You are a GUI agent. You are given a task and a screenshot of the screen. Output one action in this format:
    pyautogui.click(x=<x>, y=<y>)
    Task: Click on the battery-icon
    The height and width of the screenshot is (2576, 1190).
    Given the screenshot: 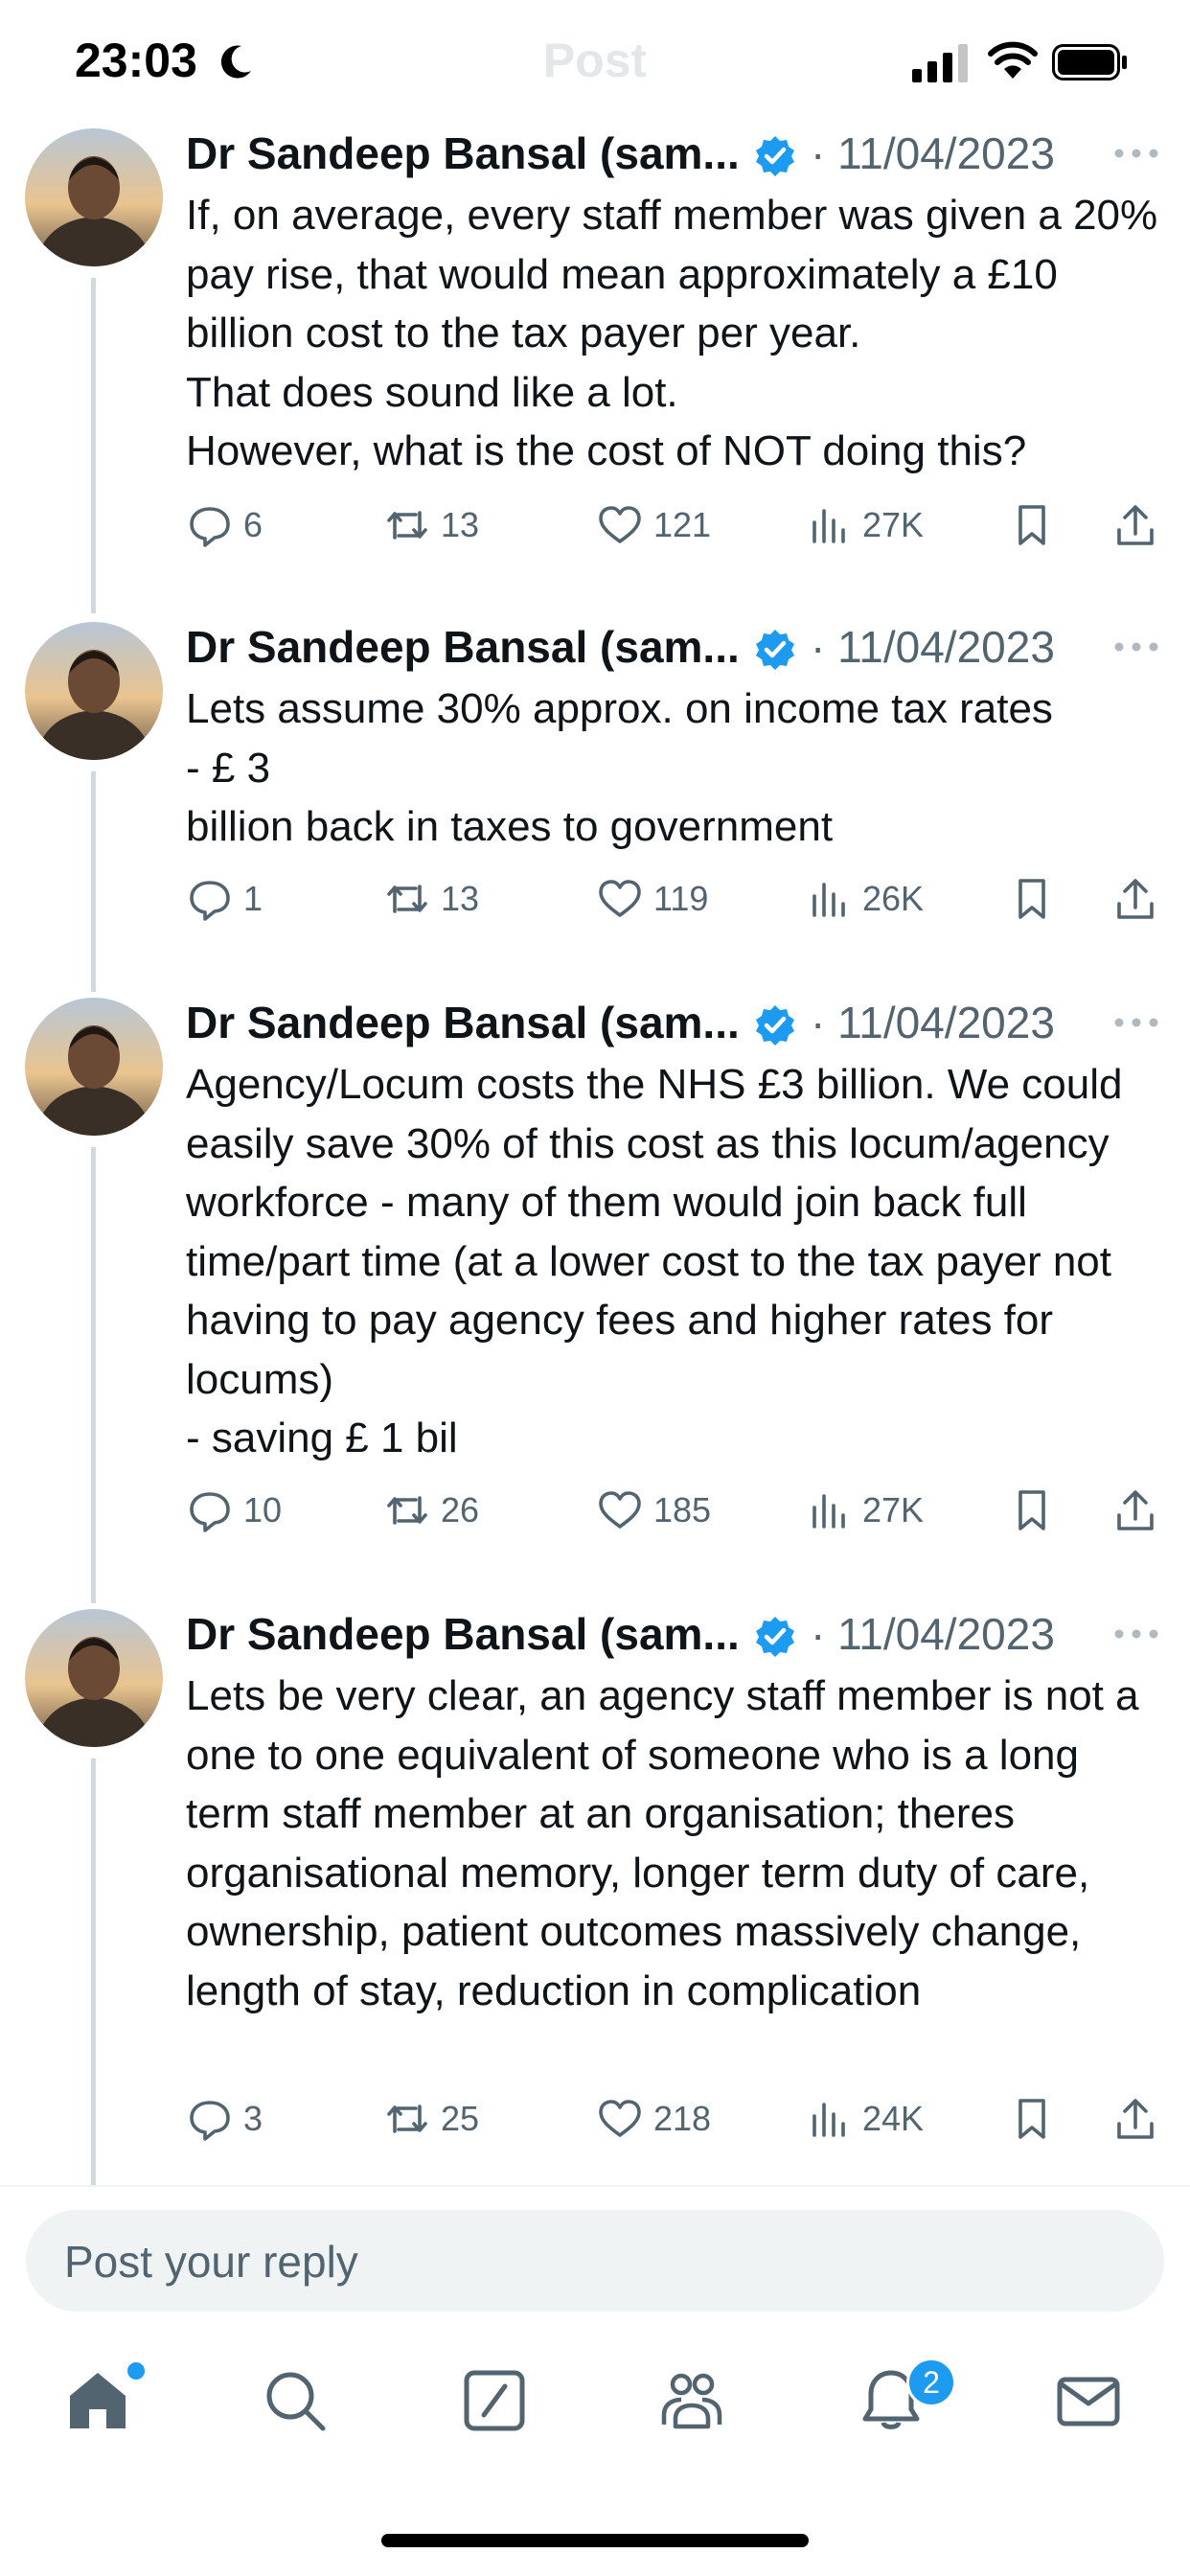 What is the action you would take?
    pyautogui.click(x=1090, y=62)
    